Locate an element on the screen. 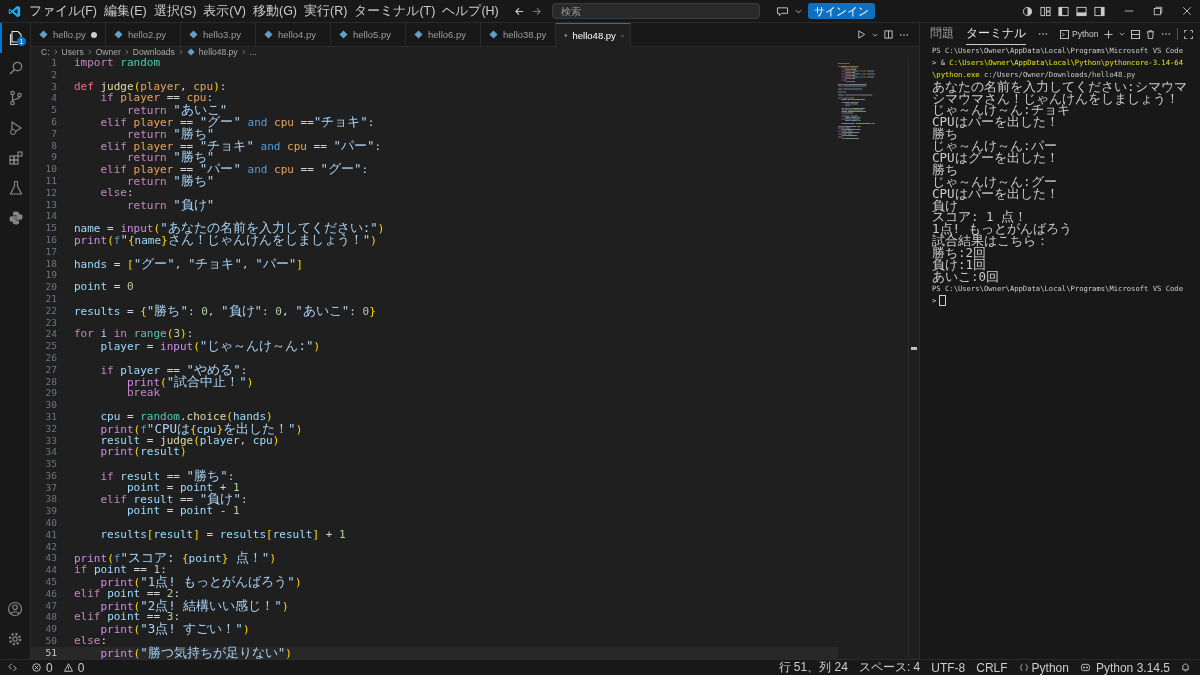 The height and width of the screenshot is (675, 1200). status-item: 行 51、列 24 is located at coordinates (813, 667).